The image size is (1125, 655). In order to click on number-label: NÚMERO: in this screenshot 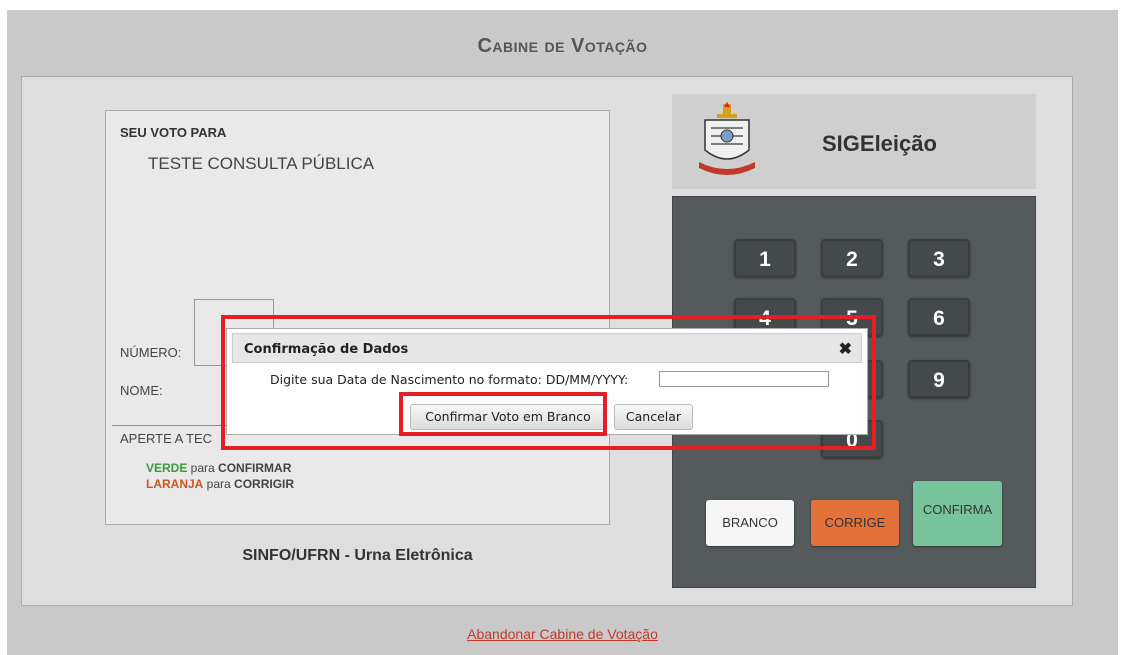, I will do `click(151, 352)`.